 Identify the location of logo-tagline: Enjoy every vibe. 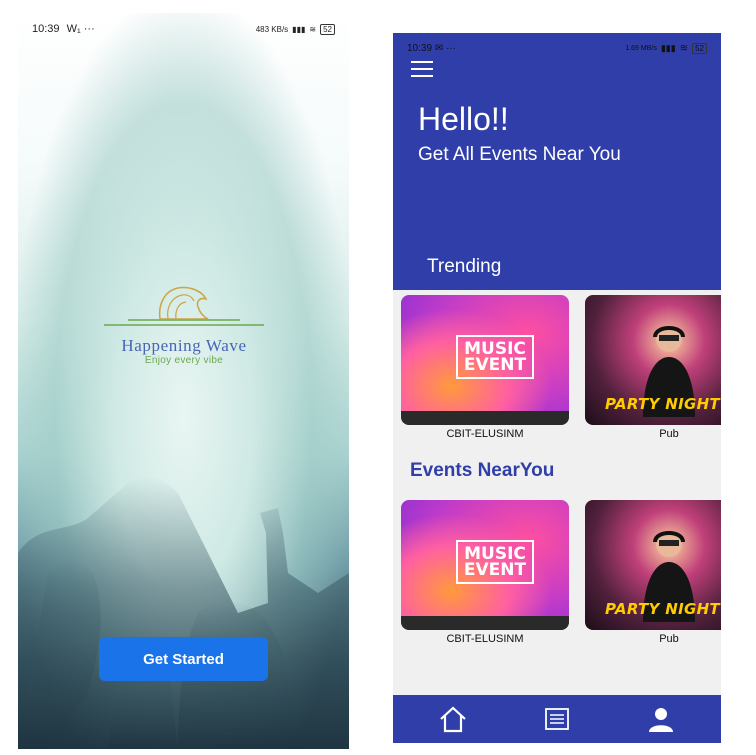
(184, 360).